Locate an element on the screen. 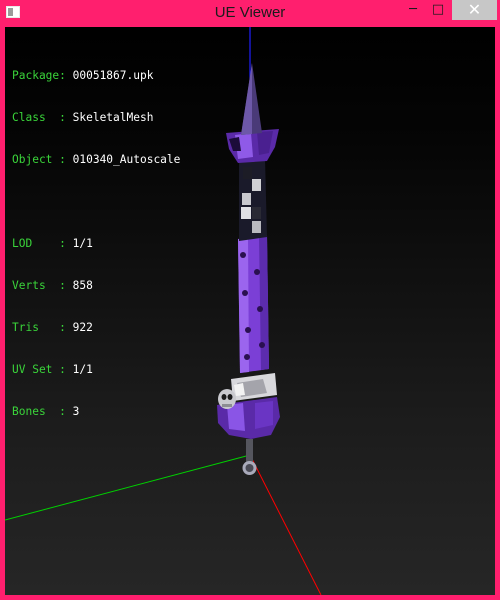 The width and height of the screenshot is (500, 600). mesh-hilt is located at coordinates (249, 457).